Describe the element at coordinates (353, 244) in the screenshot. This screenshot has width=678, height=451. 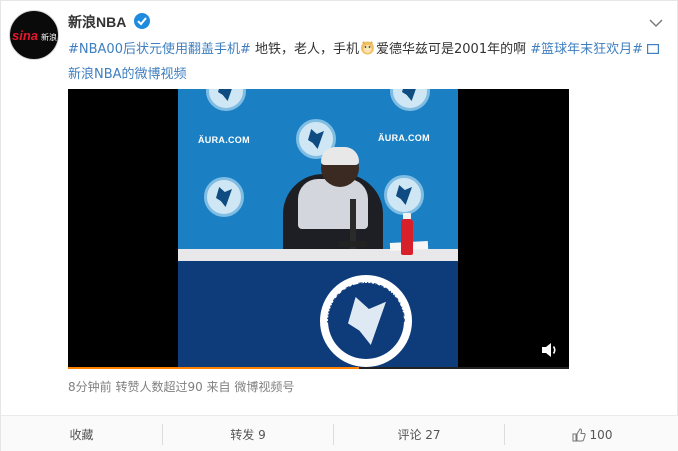
I see `microphone-base` at that location.